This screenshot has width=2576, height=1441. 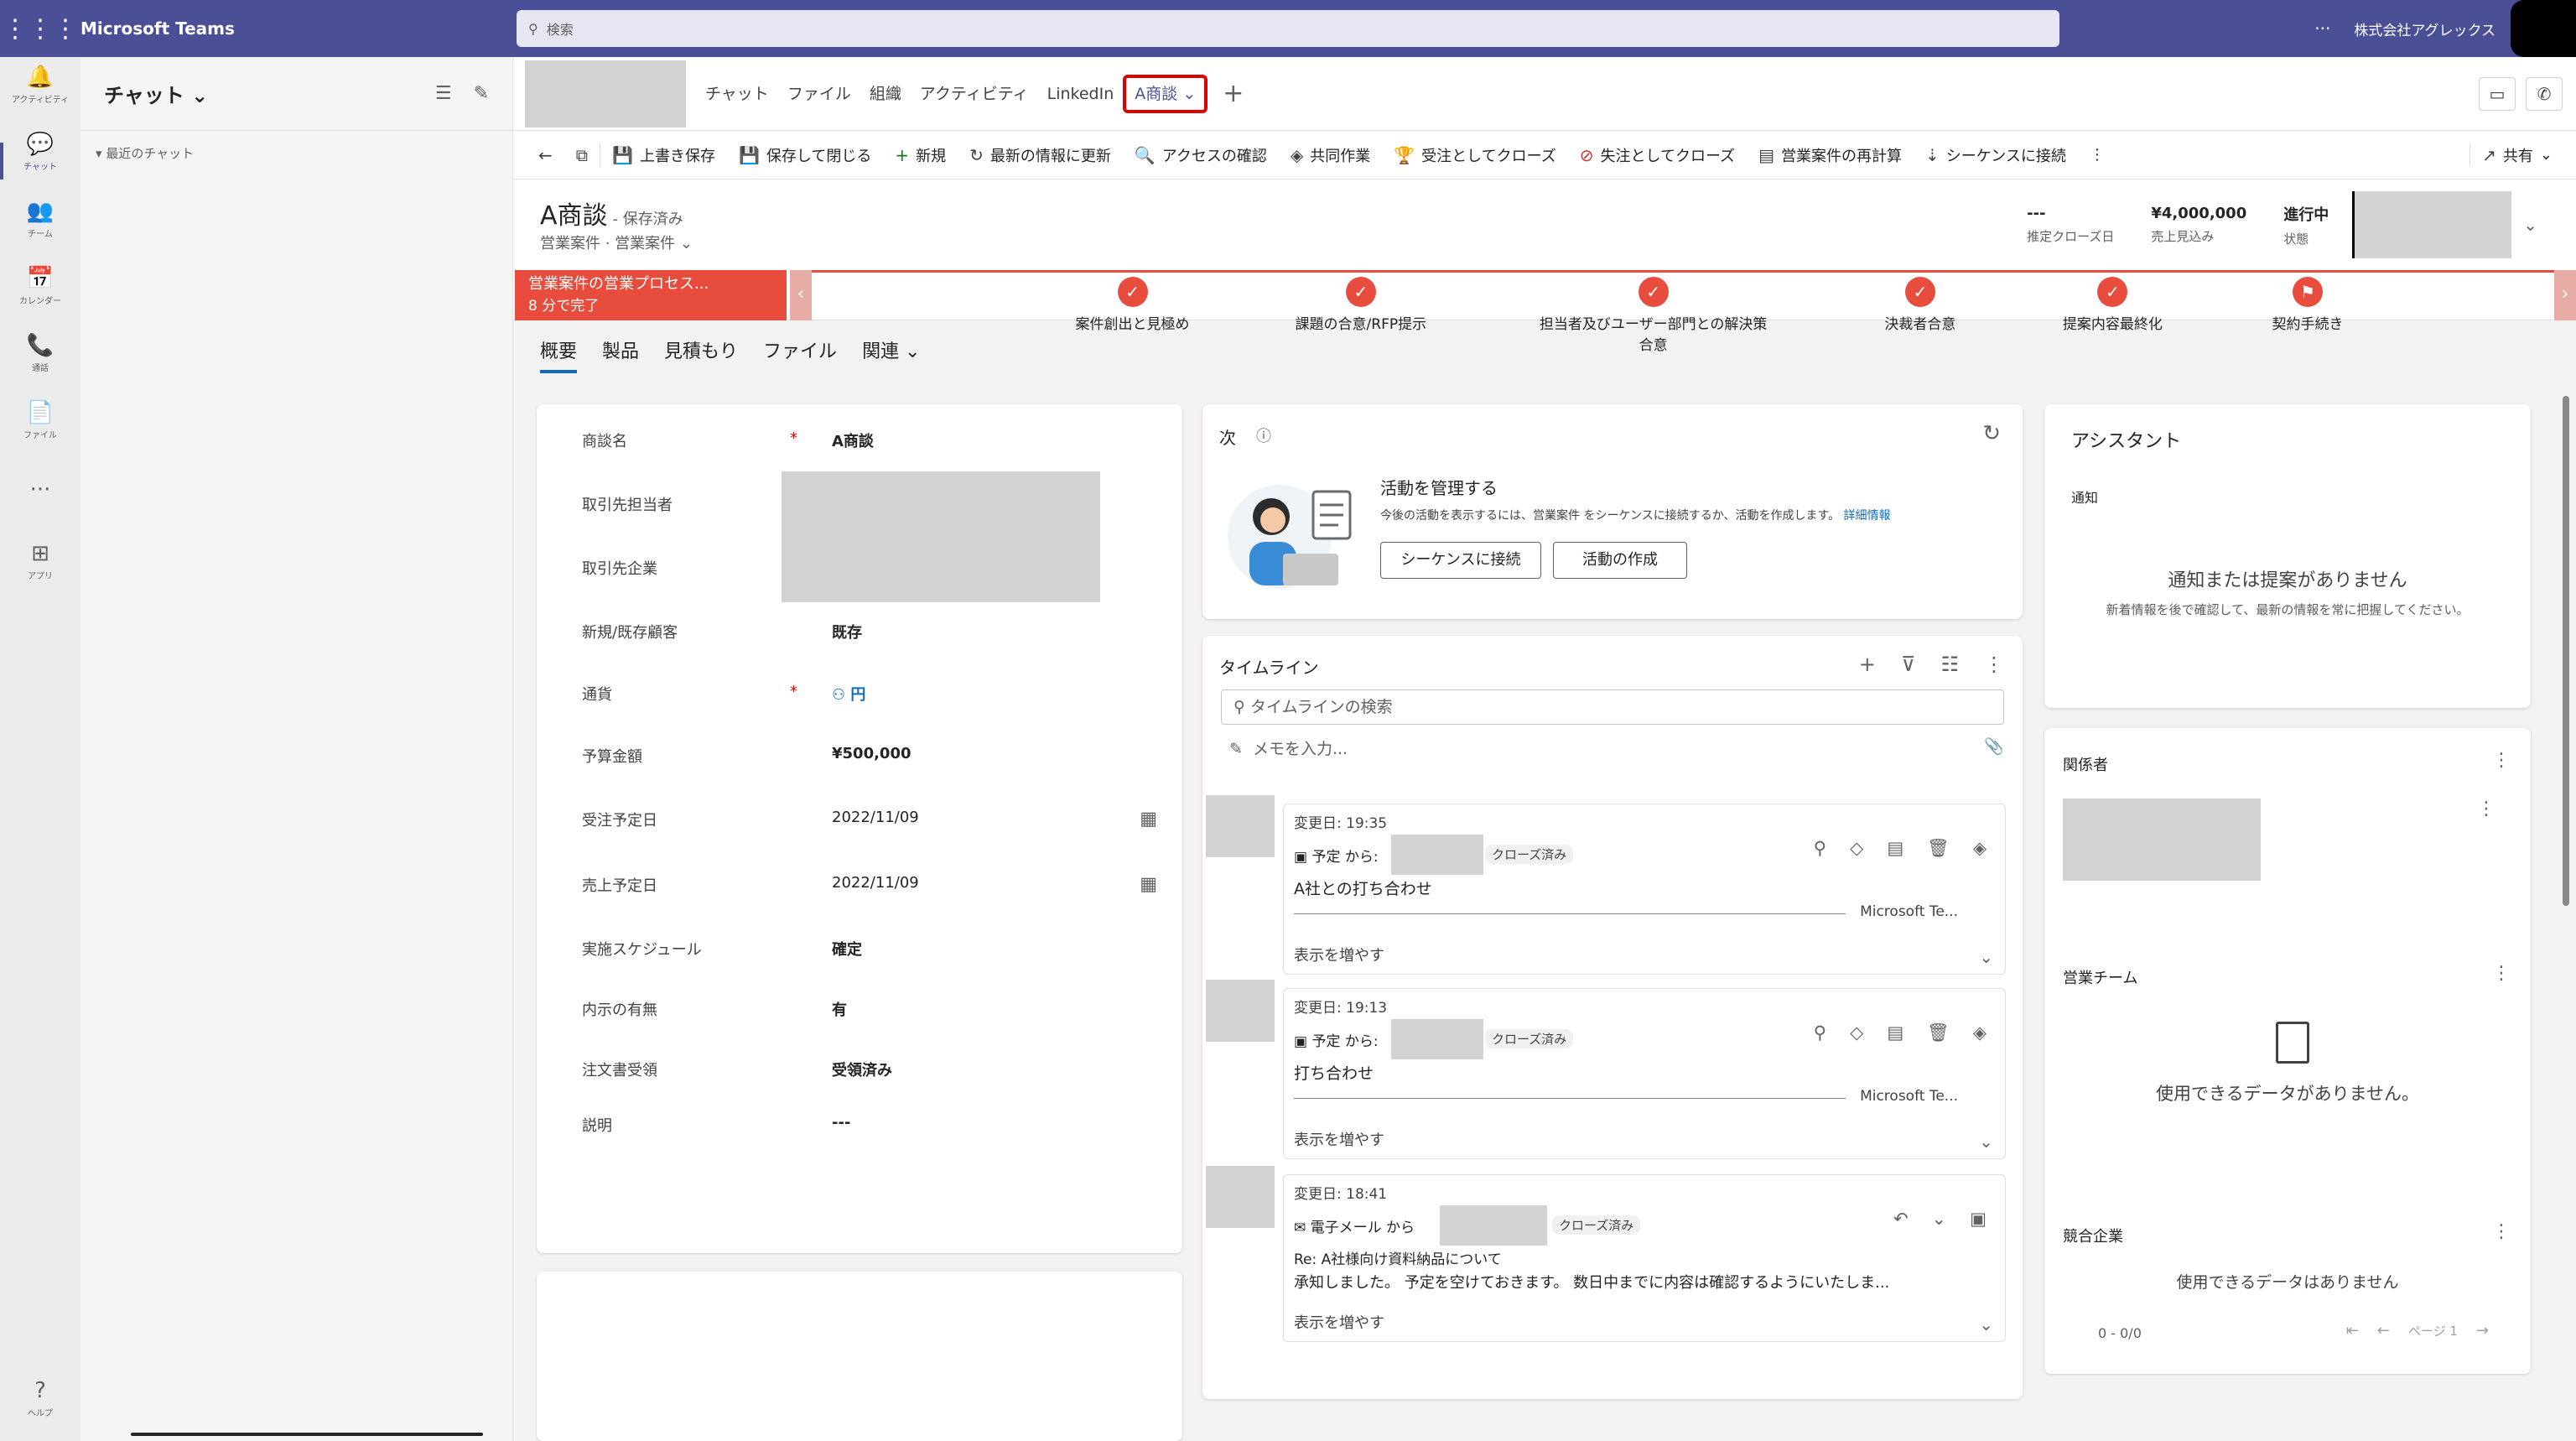 I want to click on recent-chats-header: ▾ 最近のチャット, so click(x=296, y=153).